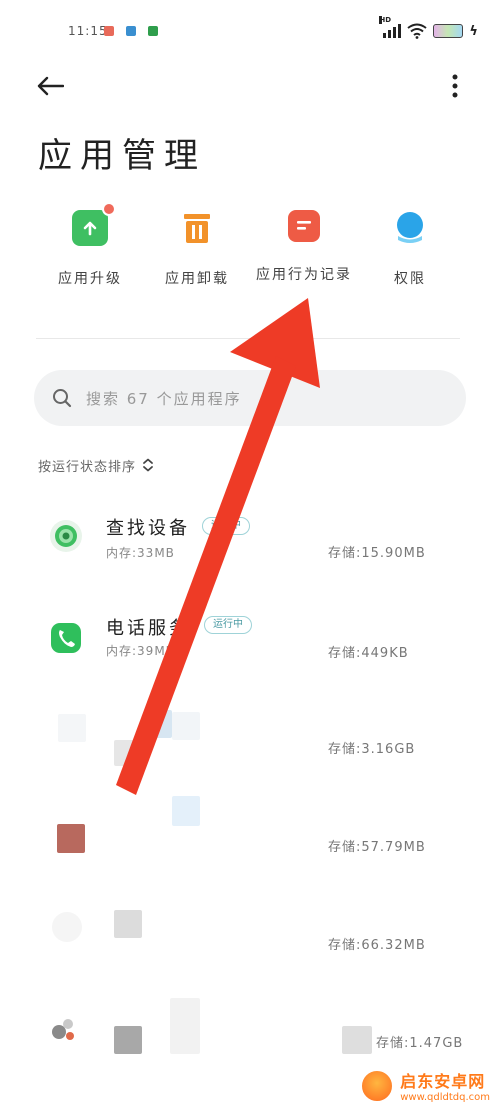 The width and height of the screenshot is (500, 1111). What do you see at coordinates (197, 279) in the screenshot?
I see `quick-action-label: 应用卸载` at bounding box center [197, 279].